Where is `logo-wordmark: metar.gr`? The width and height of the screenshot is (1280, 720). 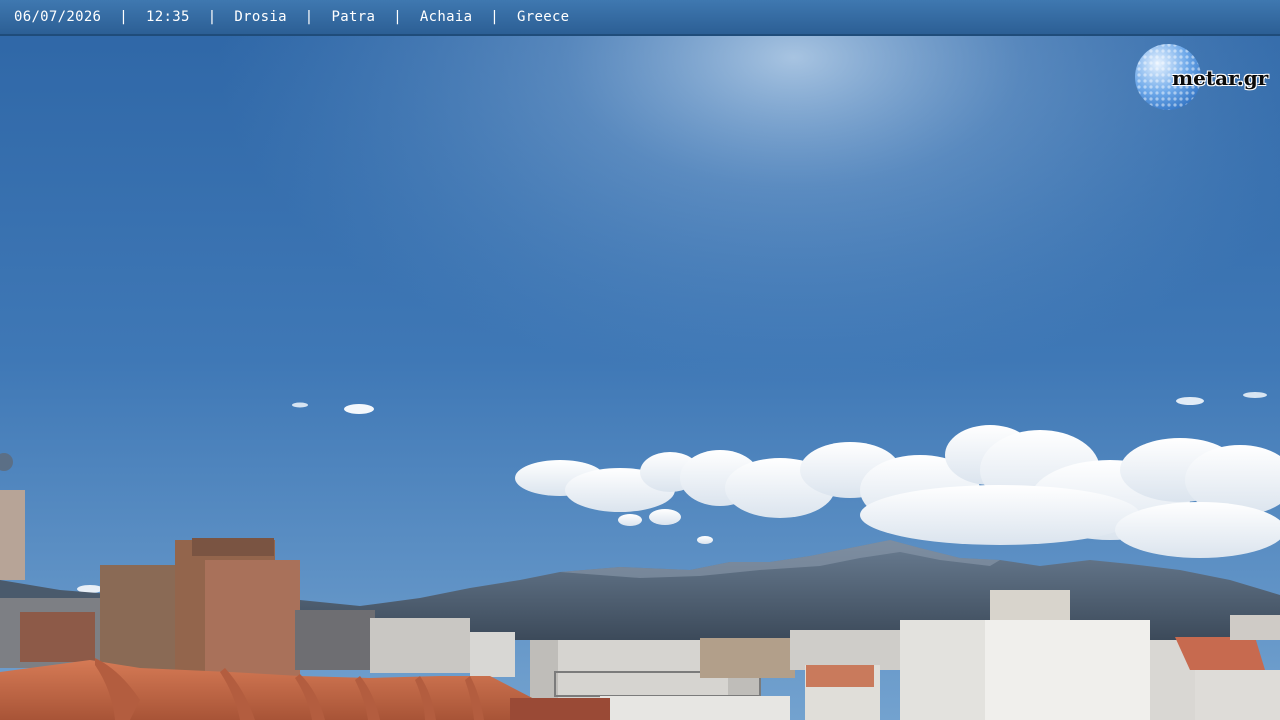 logo-wordmark: metar.gr is located at coordinates (1220, 78).